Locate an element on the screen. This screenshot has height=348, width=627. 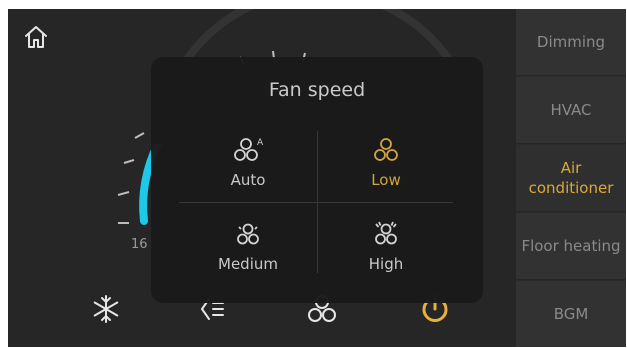
option-label: Auto is located at coordinates (248, 180).